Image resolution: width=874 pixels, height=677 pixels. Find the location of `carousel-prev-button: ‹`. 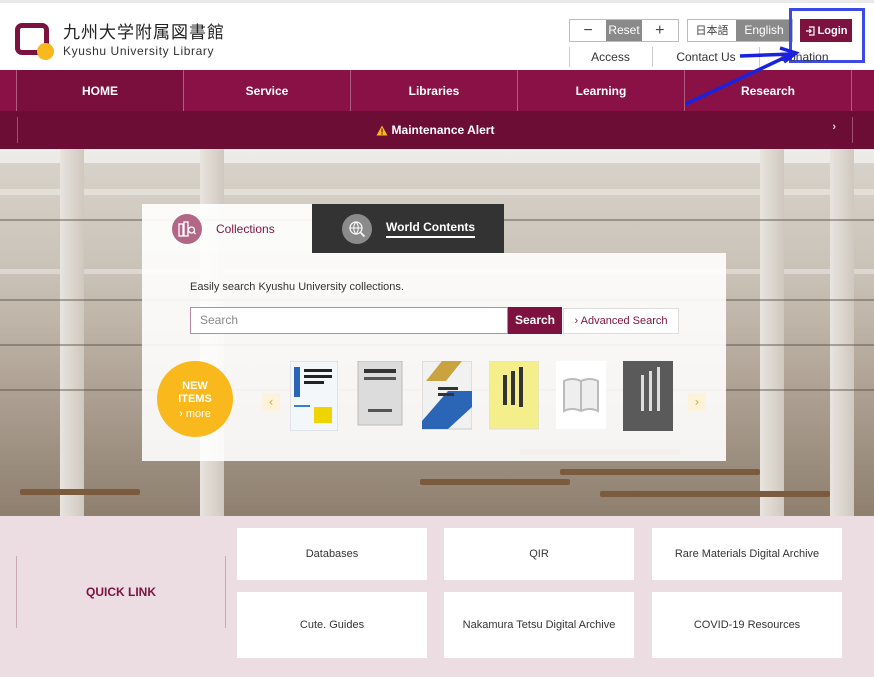

carousel-prev-button: ‹ is located at coordinates (271, 402).